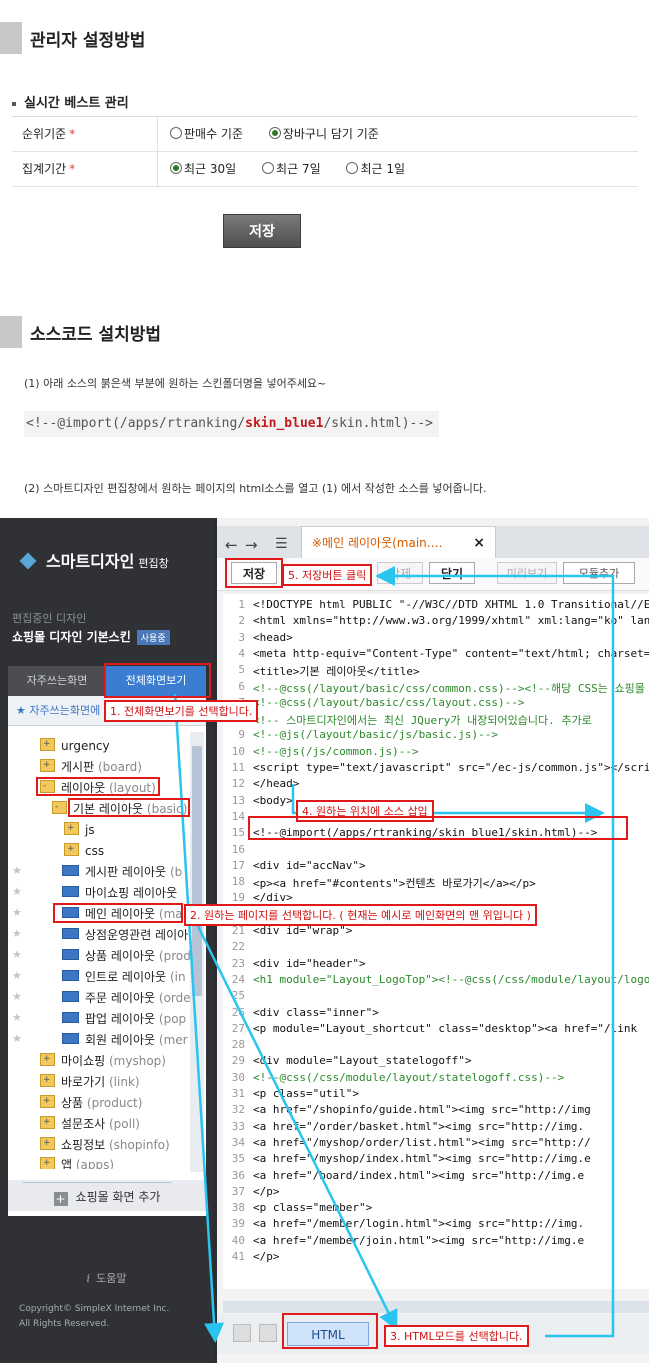 The width and height of the screenshot is (649, 1363). What do you see at coordinates (157, 680) in the screenshot?
I see `highlight-all-screens-tab` at bounding box center [157, 680].